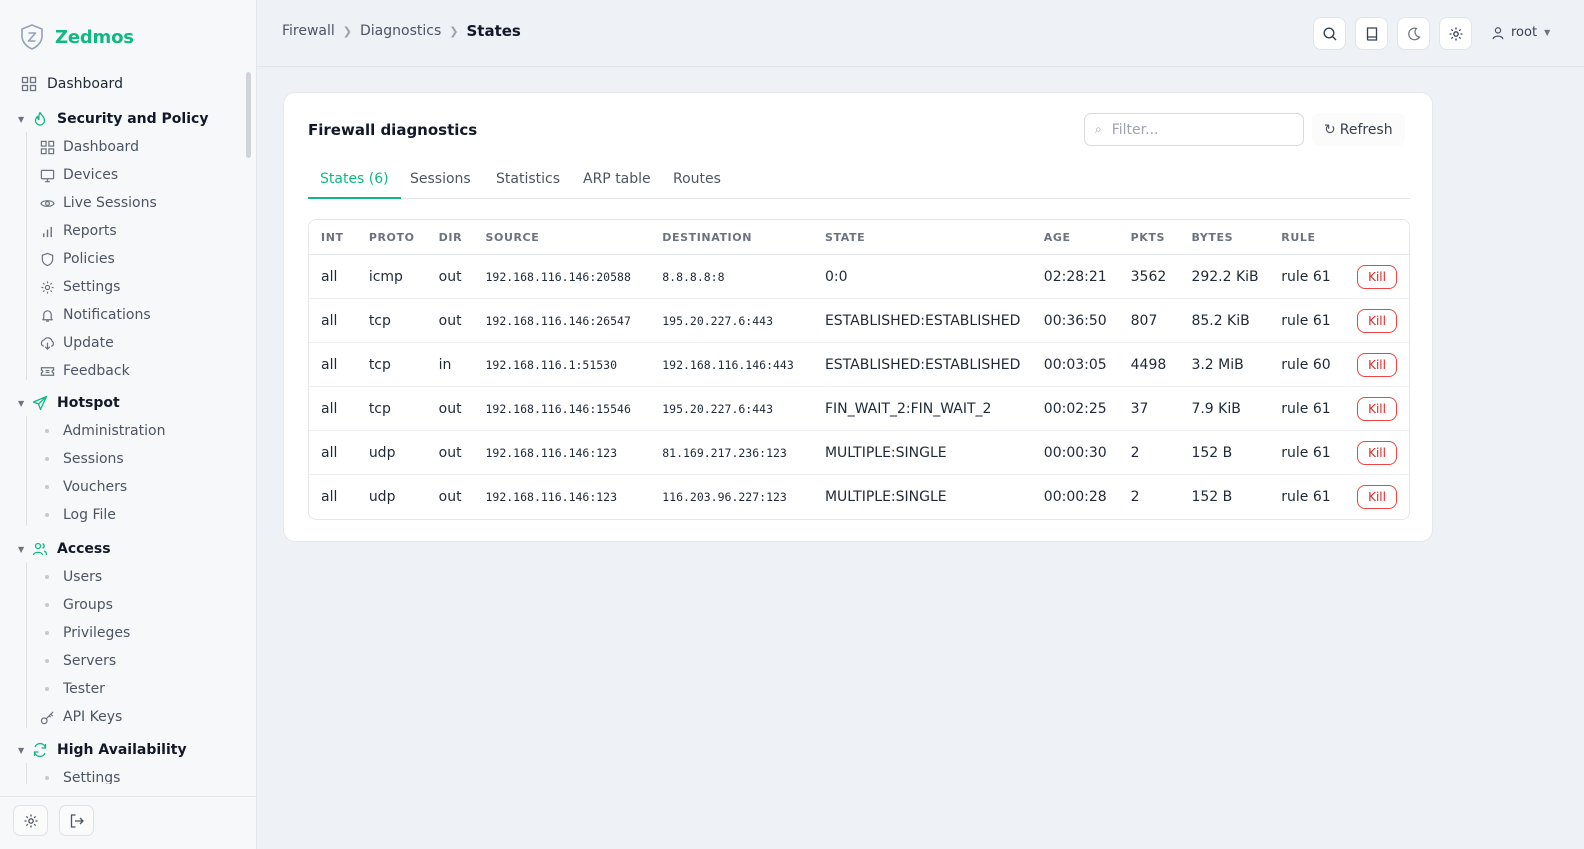 The height and width of the screenshot is (849, 1584). I want to click on sidebar-item-update: Update, so click(76, 343).